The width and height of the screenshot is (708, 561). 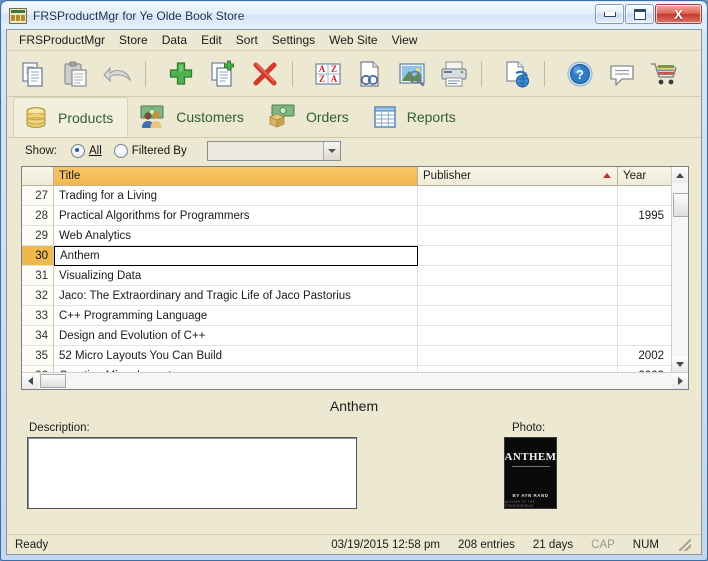 I want to click on chevron-down-icon, so click(x=331, y=151).